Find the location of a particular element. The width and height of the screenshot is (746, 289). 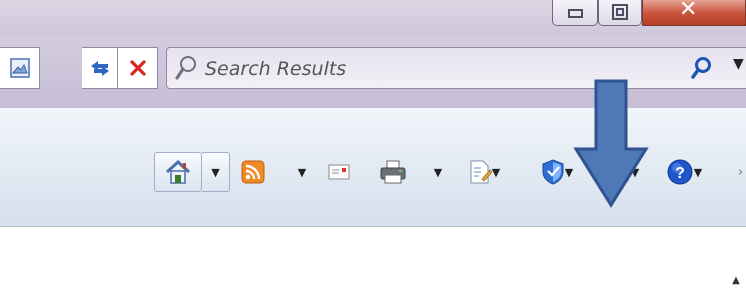

print-button is located at coordinates (393, 172).